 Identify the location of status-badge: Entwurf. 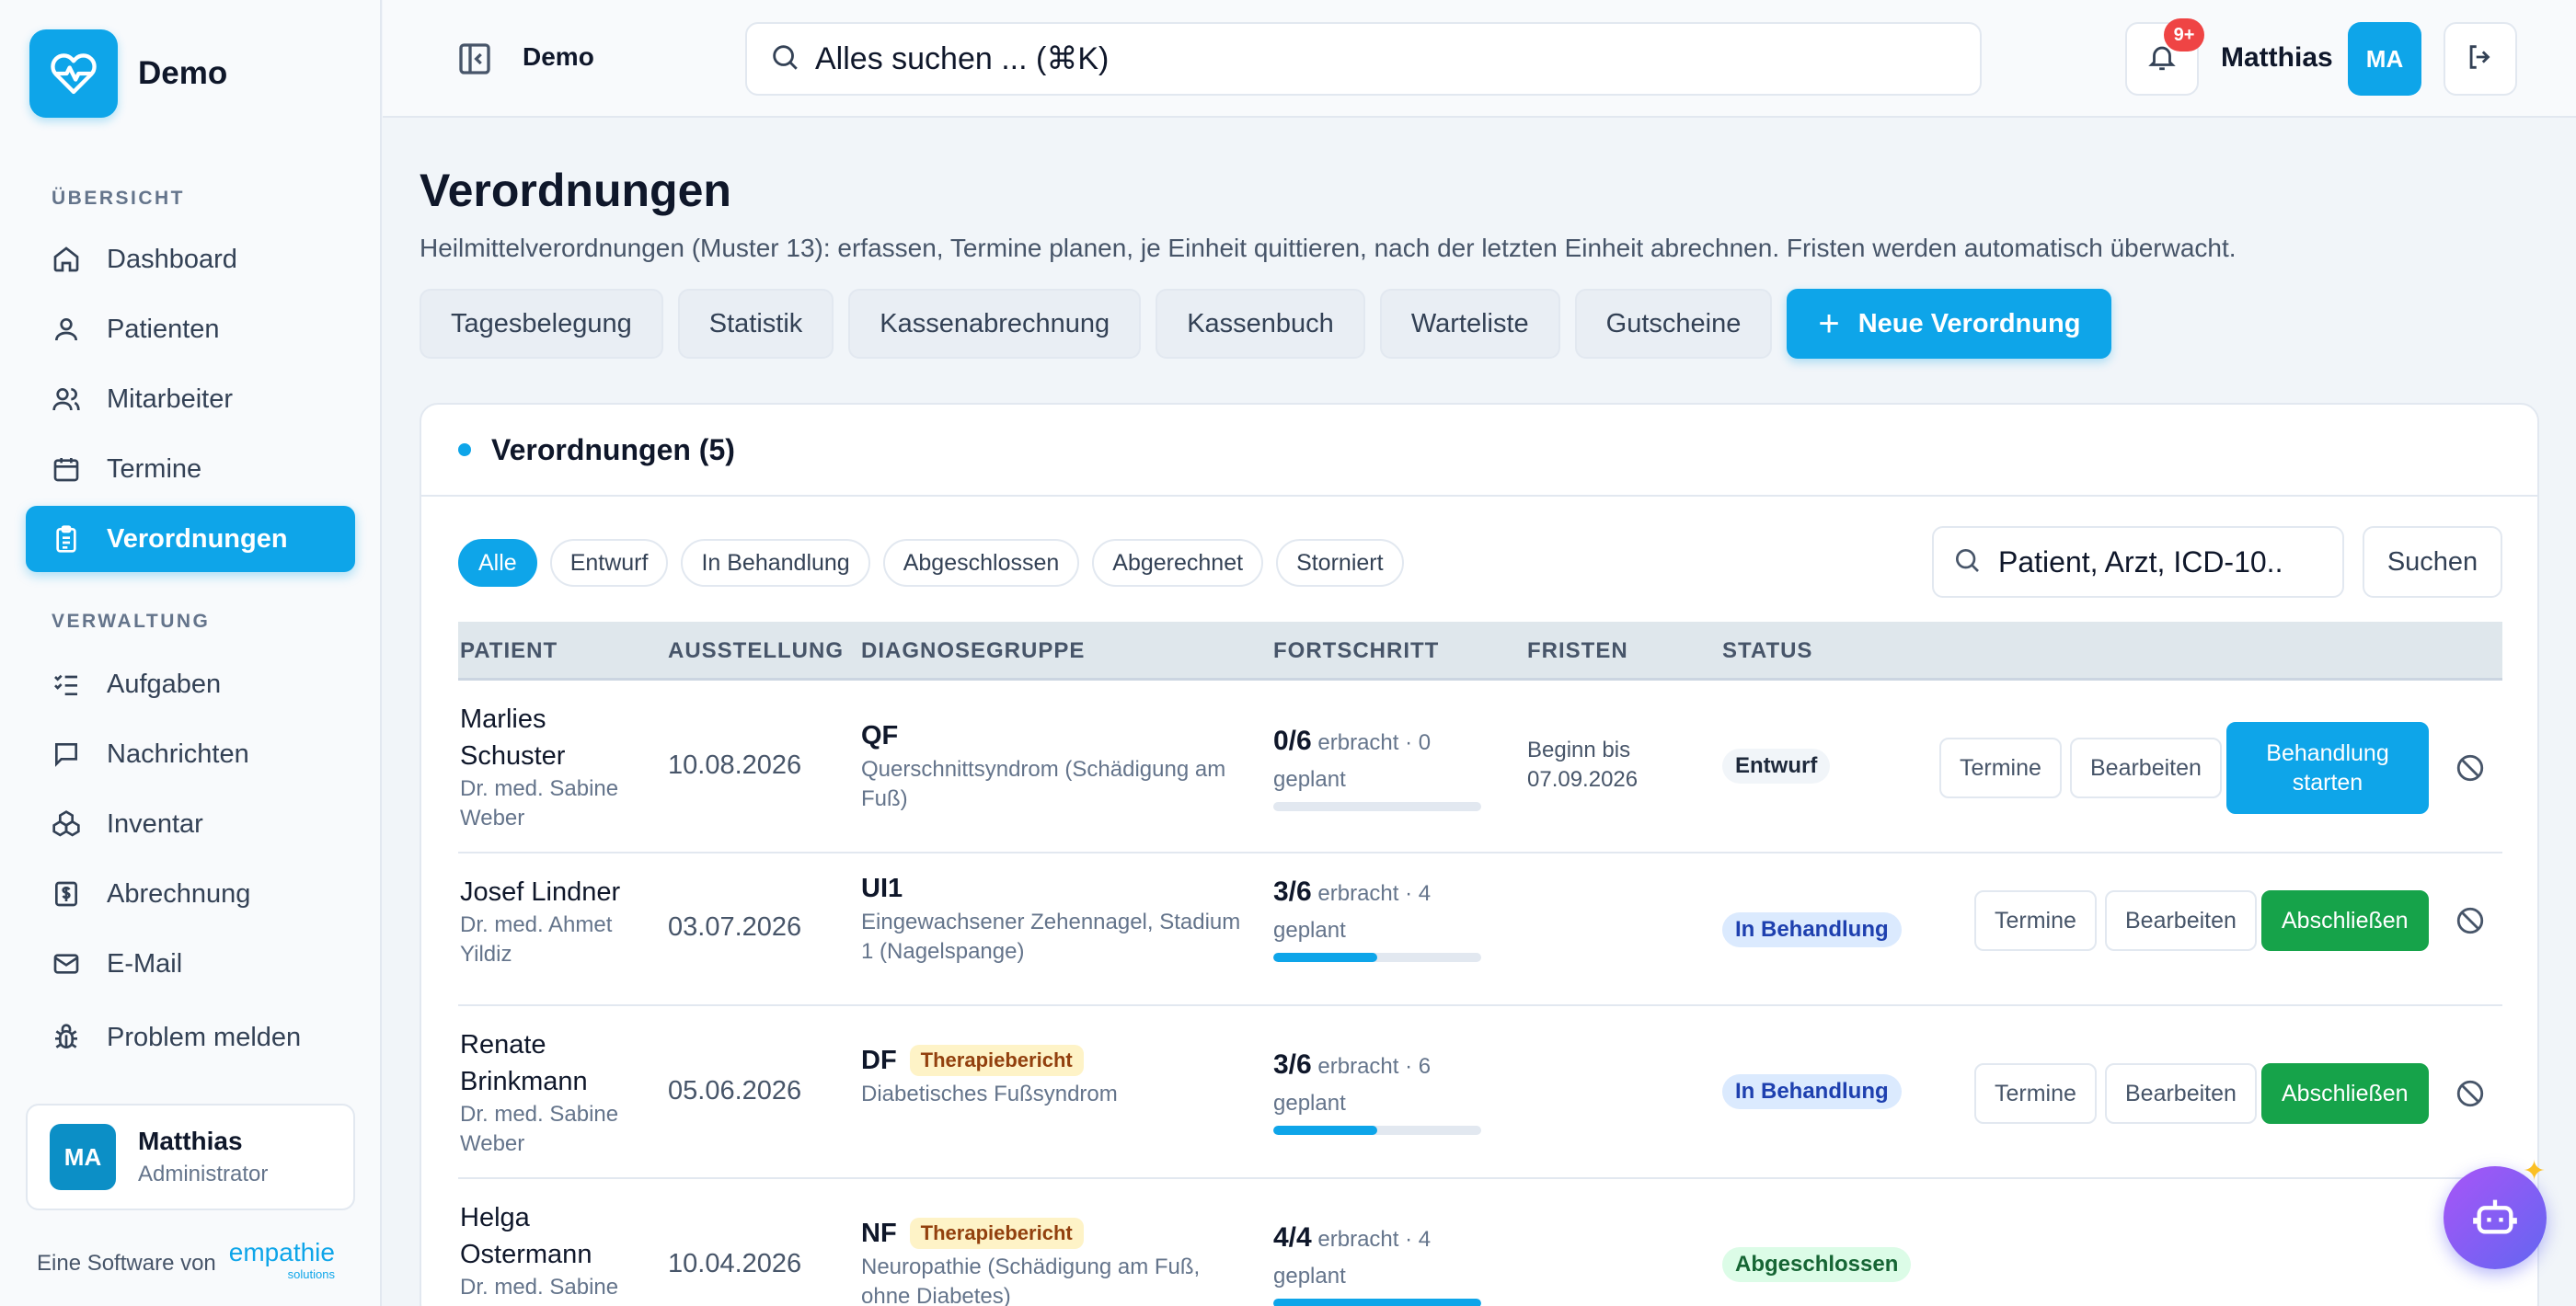
(1776, 766).